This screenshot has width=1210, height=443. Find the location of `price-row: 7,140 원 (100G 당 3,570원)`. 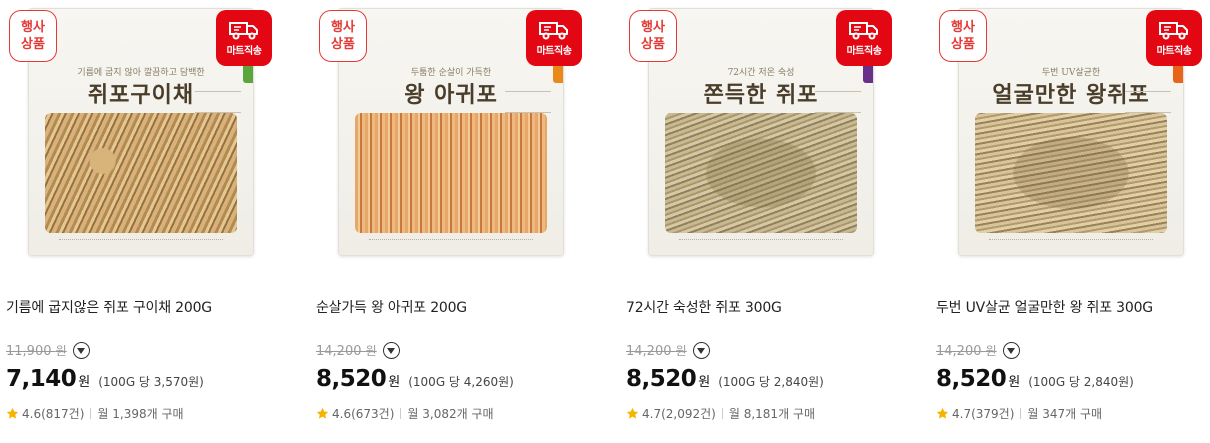

price-row: 7,140 원 (100G 당 3,570원) is located at coordinates (105, 379).